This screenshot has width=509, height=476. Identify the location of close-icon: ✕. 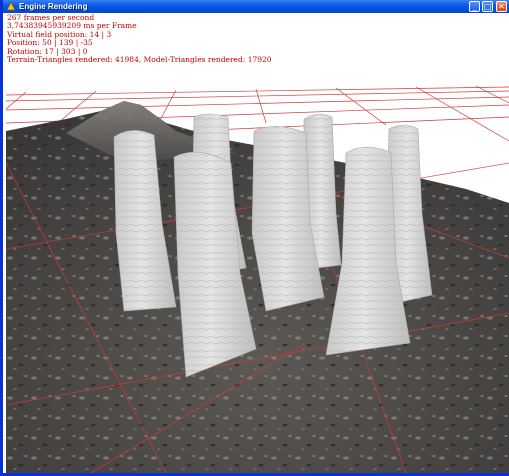
(501, 6).